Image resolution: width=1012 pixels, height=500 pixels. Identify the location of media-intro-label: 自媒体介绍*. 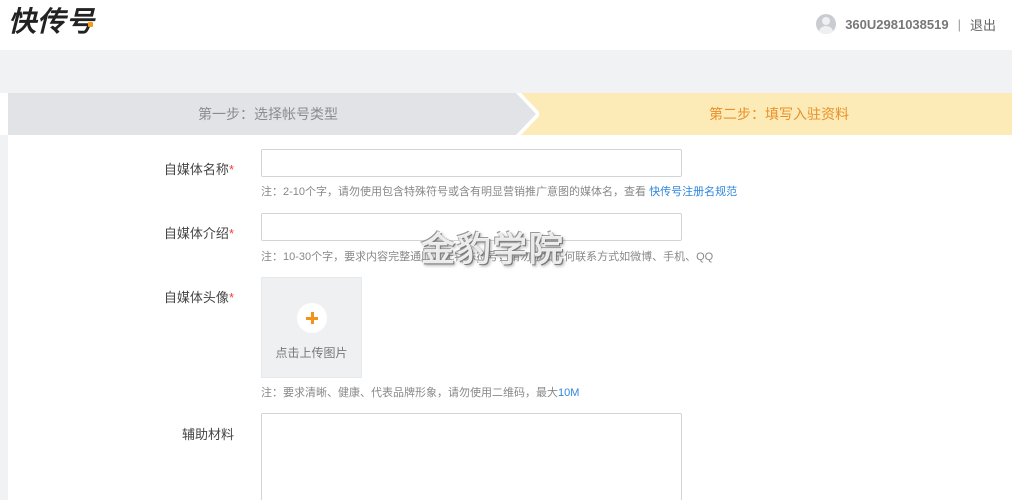
(192, 232).